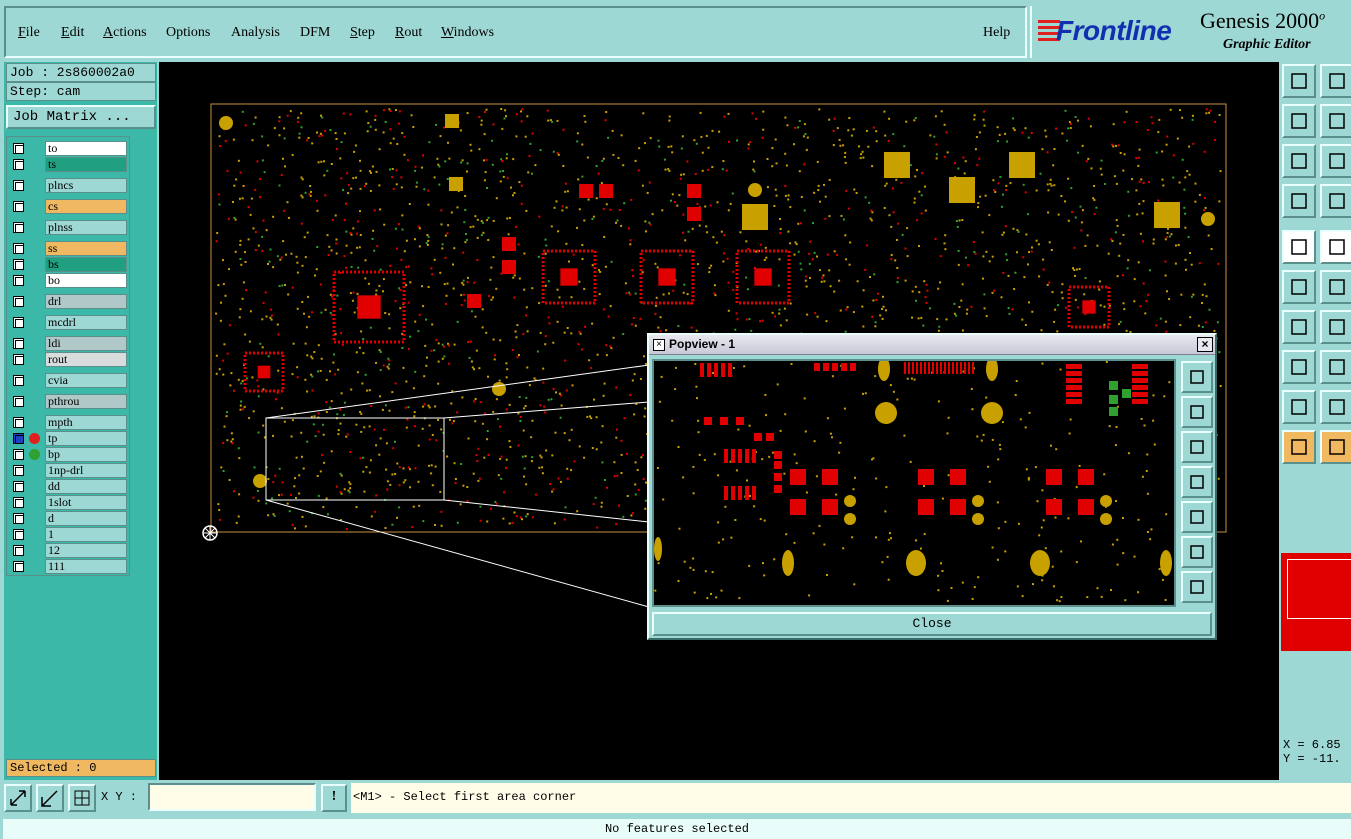 The width and height of the screenshot is (1351, 839). What do you see at coordinates (1197, 377) in the screenshot?
I see `pv-fit-icon` at bounding box center [1197, 377].